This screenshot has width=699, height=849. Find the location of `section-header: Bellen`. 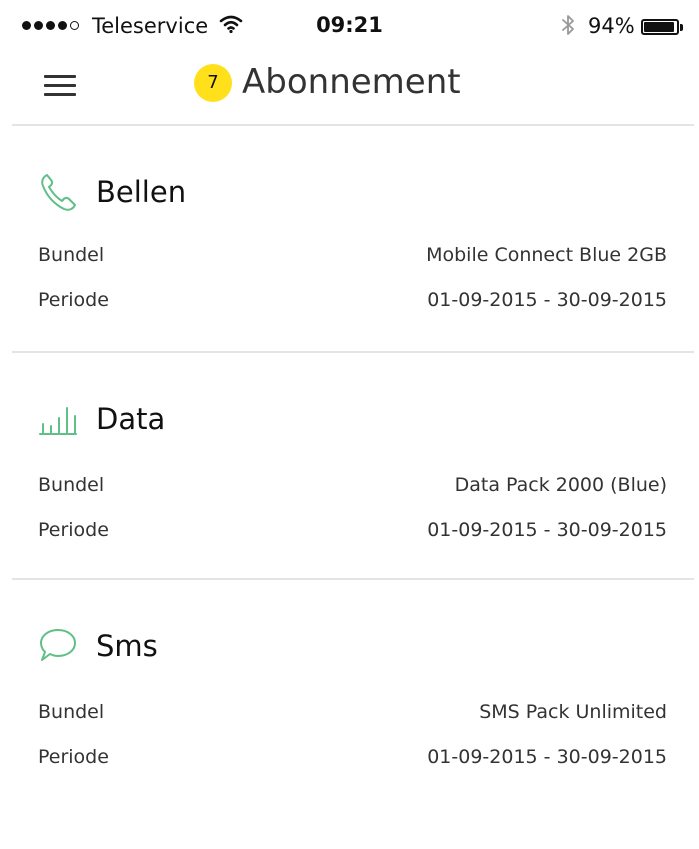

section-header: Bellen is located at coordinates (112, 192).